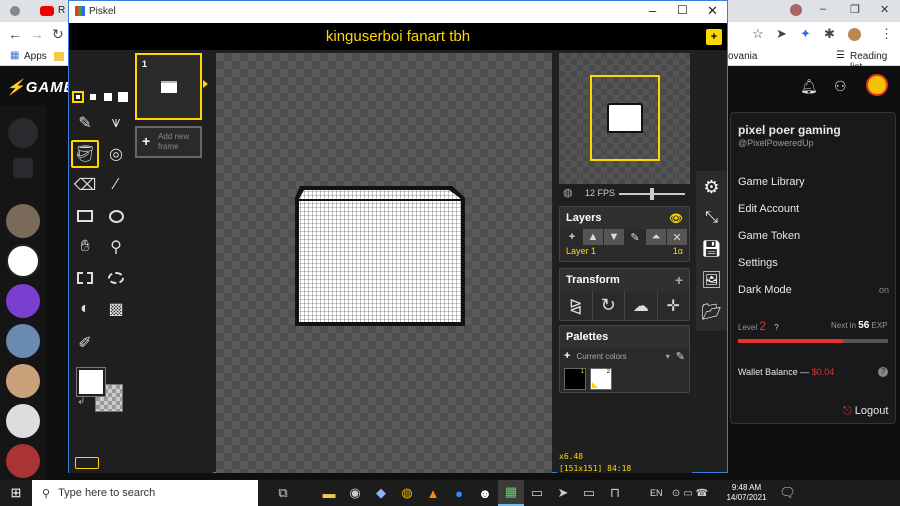 The image size is (900, 506). I want to click on help-icon: ?, so click(883, 372).